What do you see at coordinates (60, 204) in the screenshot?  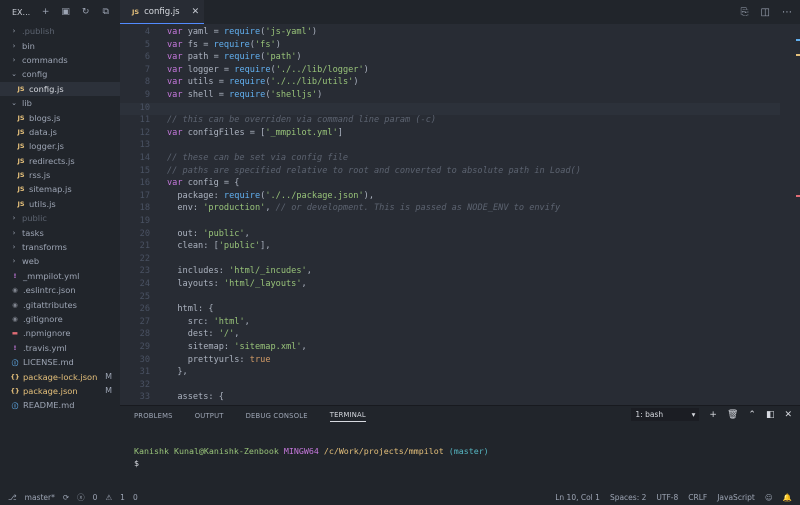 I see `file-tree-item: JS utils.js` at bounding box center [60, 204].